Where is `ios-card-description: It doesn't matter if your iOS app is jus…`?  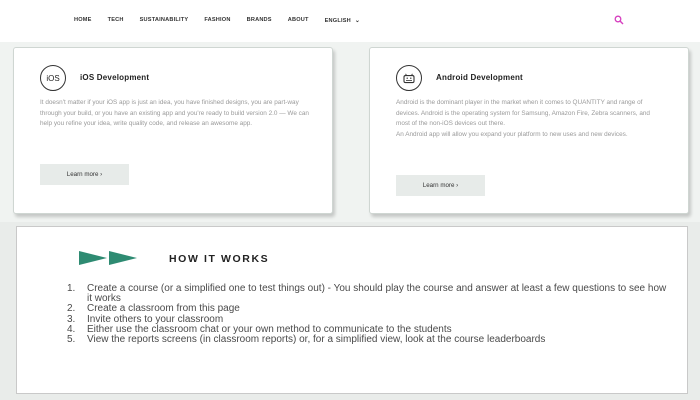
ios-card-description: It doesn't matter if your iOS app is jus… is located at coordinates (174, 113).